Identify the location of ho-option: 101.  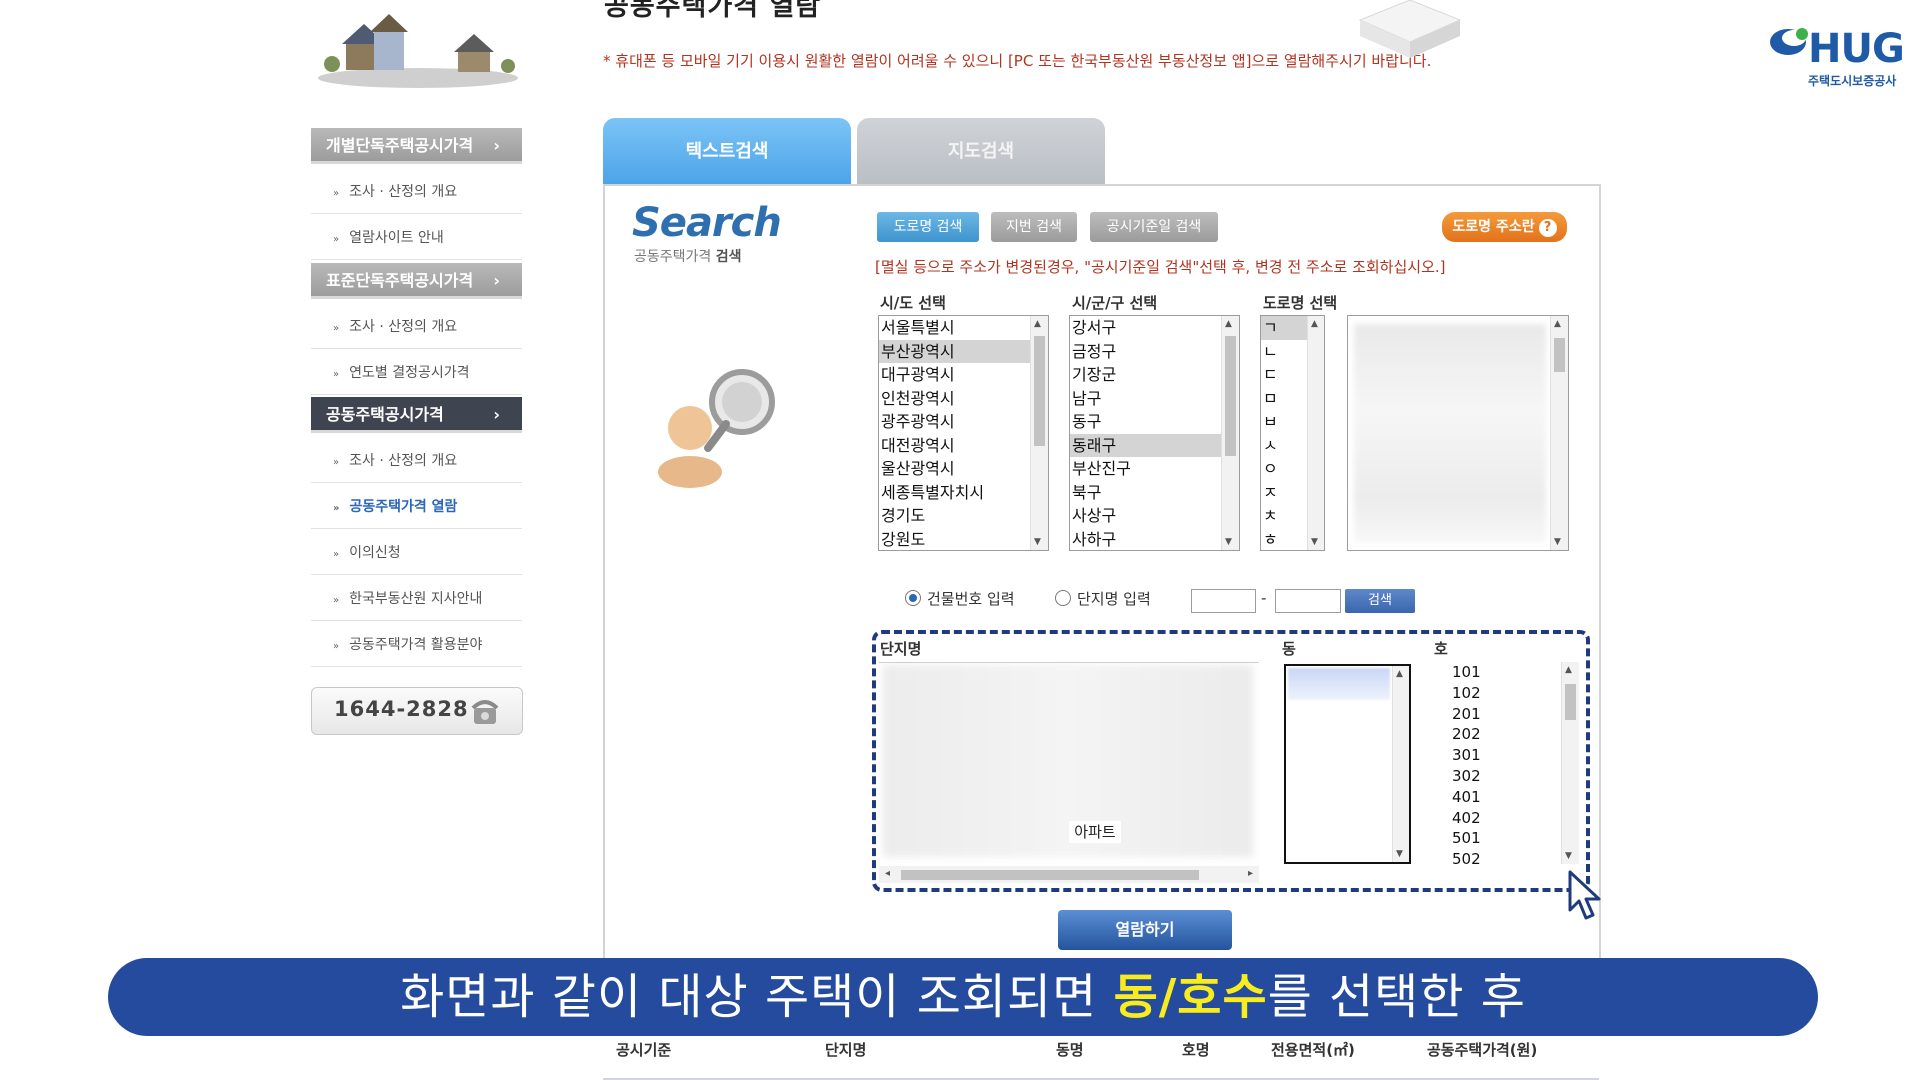
(1514, 672).